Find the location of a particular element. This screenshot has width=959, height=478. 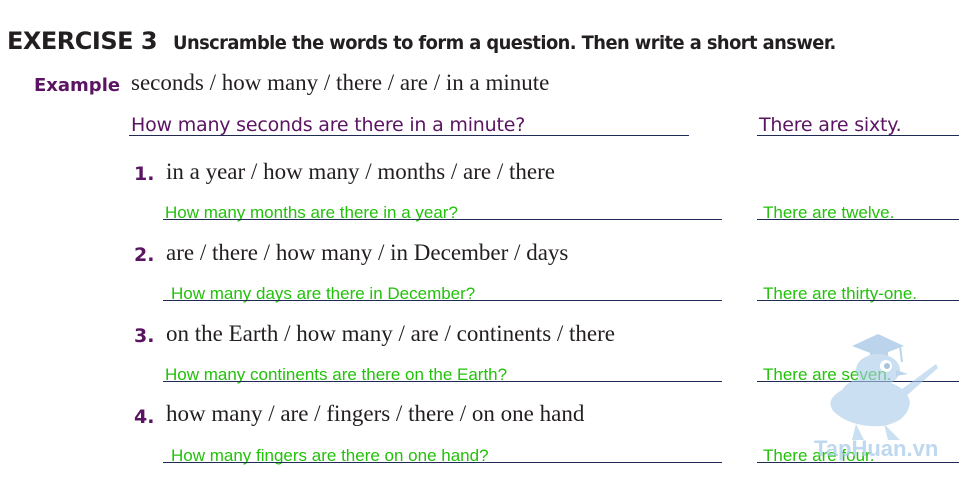

exercise-title: EXERCISE 3 is located at coordinates (82, 41).